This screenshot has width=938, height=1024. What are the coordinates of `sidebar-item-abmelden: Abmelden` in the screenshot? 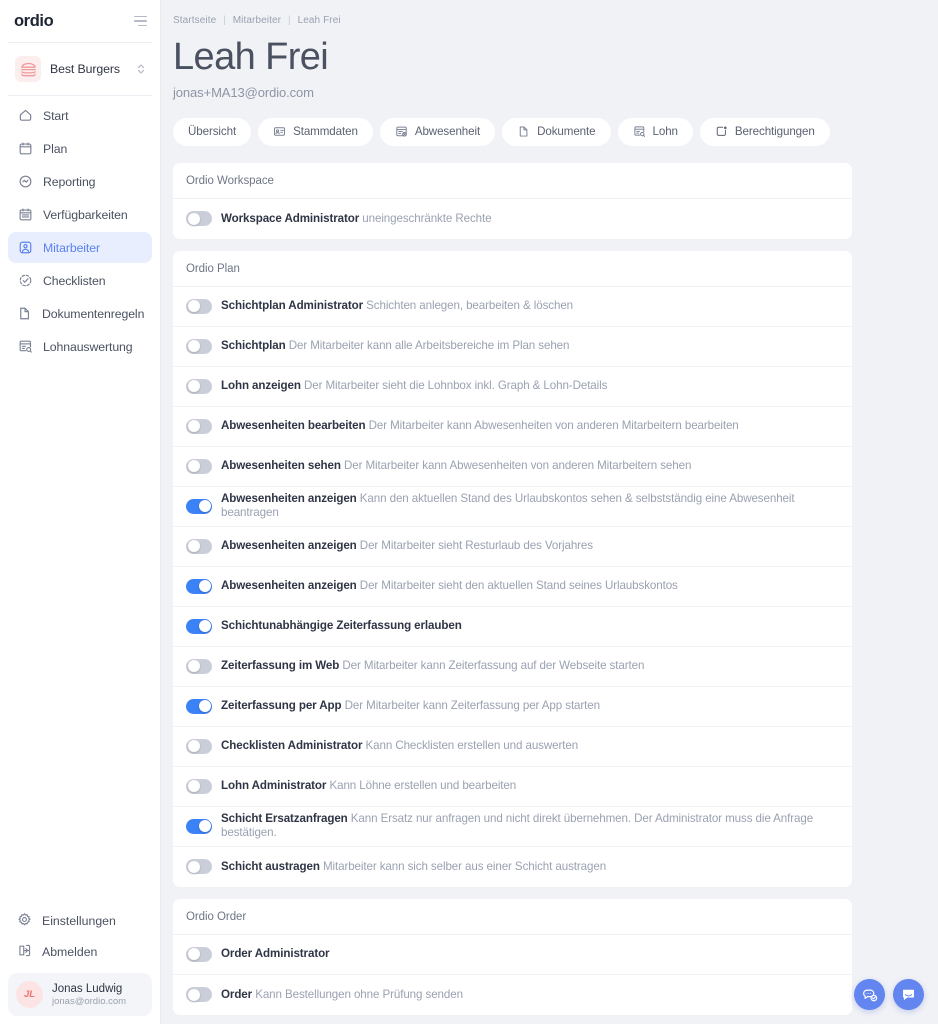 It's located at (80, 951).